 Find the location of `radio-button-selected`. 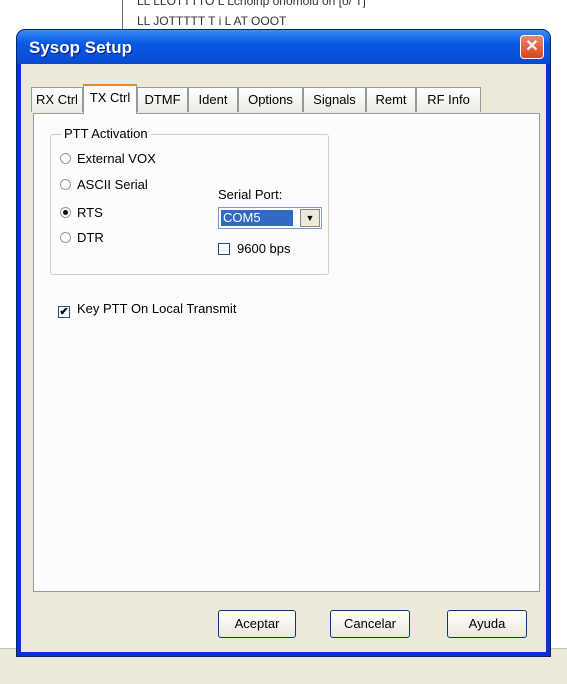

radio-button-selected is located at coordinates (65, 212).